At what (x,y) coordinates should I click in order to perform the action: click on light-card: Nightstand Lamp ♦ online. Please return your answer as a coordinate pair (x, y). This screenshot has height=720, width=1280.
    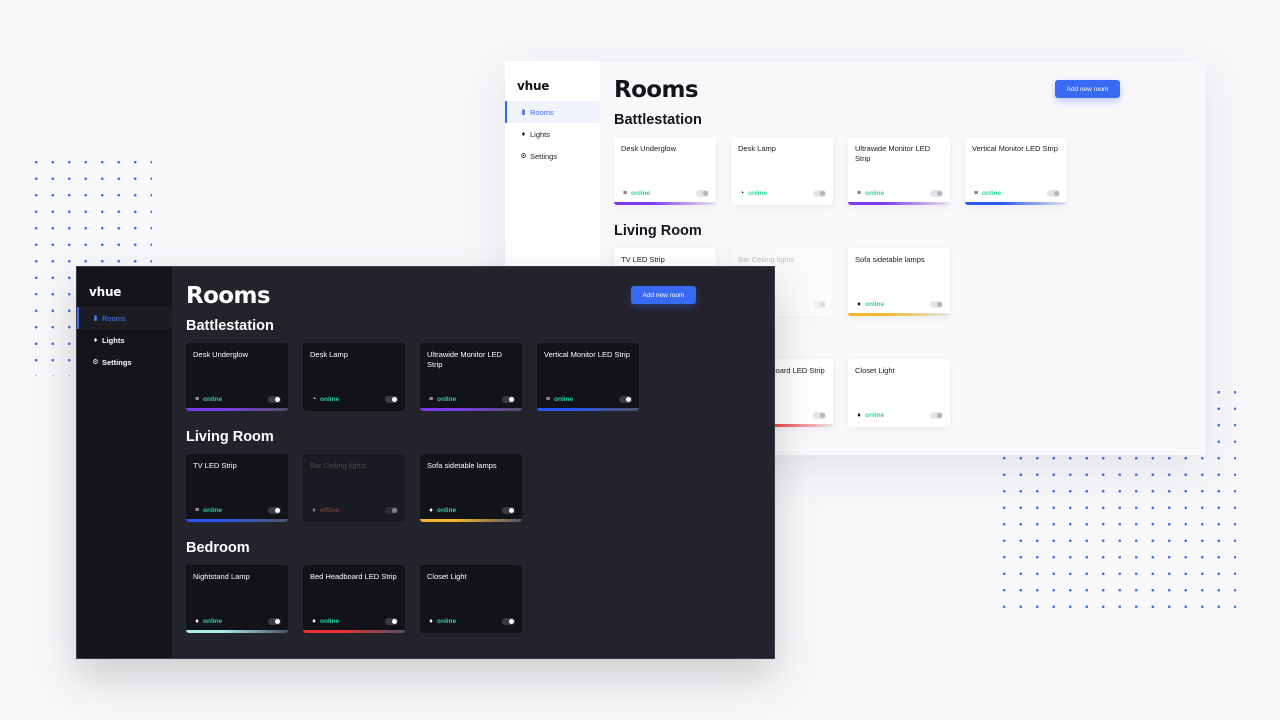
    Looking at the image, I should click on (237, 599).